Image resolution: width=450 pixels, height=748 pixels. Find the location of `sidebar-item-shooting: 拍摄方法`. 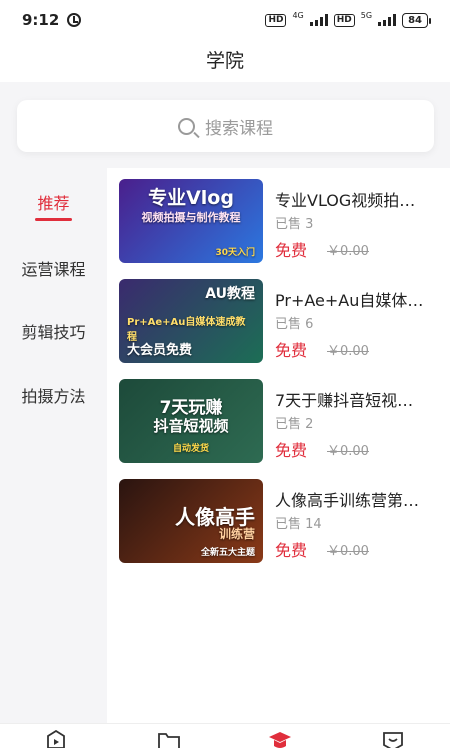

sidebar-item-shooting: 拍摄方法 is located at coordinates (53, 395).